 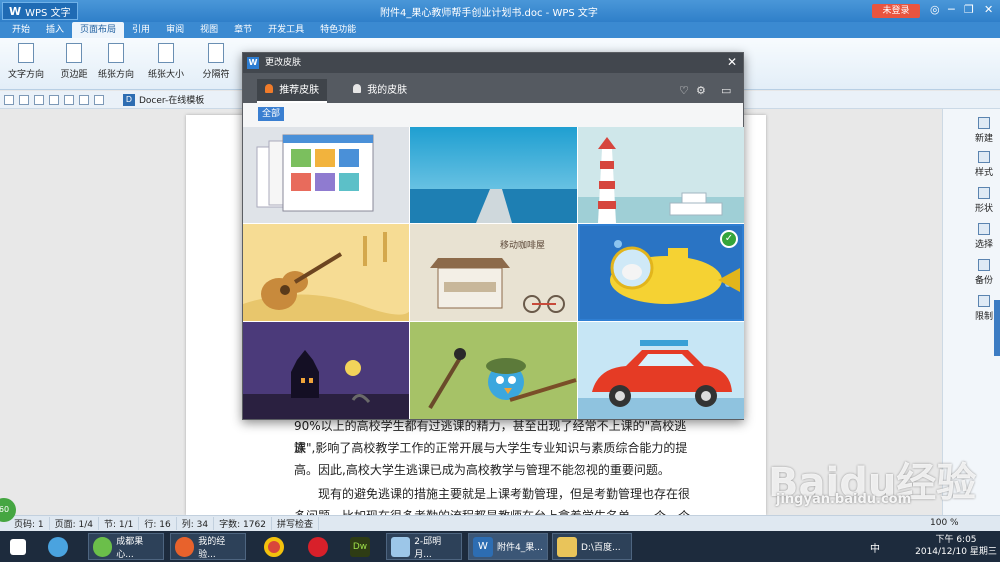 What do you see at coordinates (988, 9) in the screenshot?
I see `close-icon: ✕` at bounding box center [988, 9].